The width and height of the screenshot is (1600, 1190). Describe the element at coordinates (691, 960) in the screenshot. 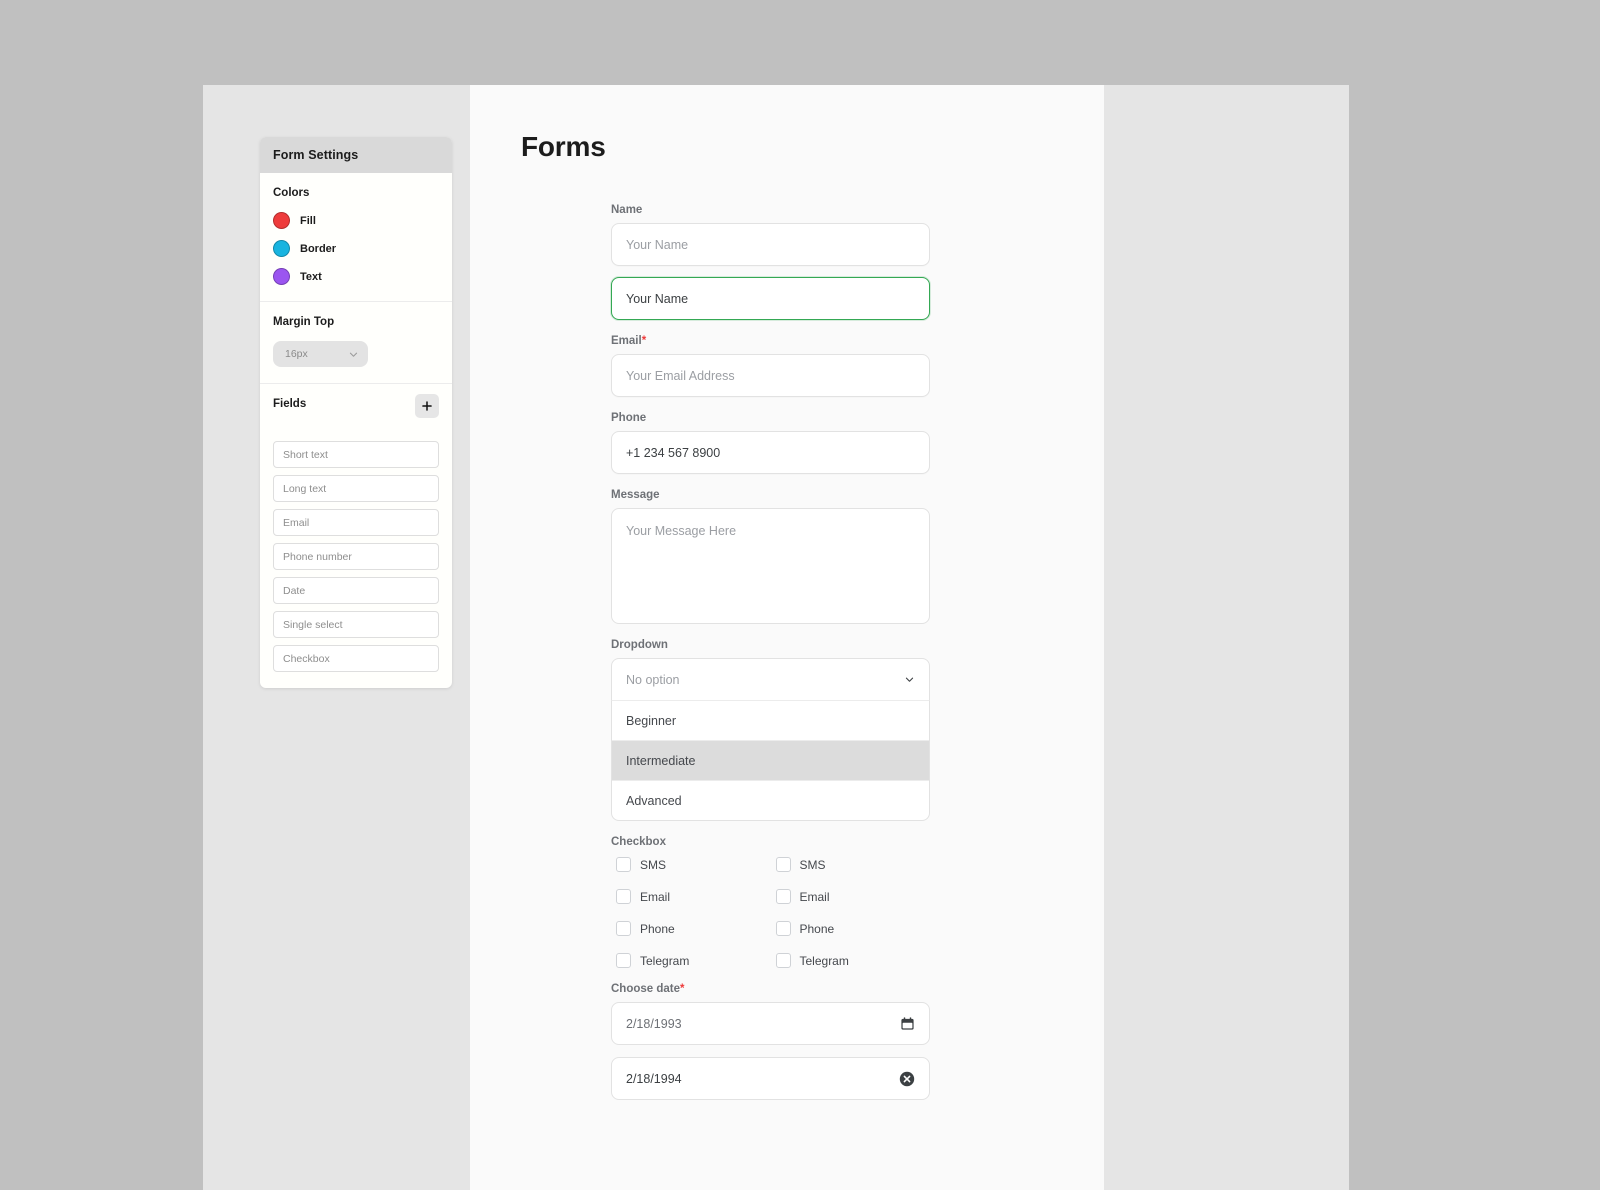

I see `checkbox-item-telegram-left: Telegram` at that location.